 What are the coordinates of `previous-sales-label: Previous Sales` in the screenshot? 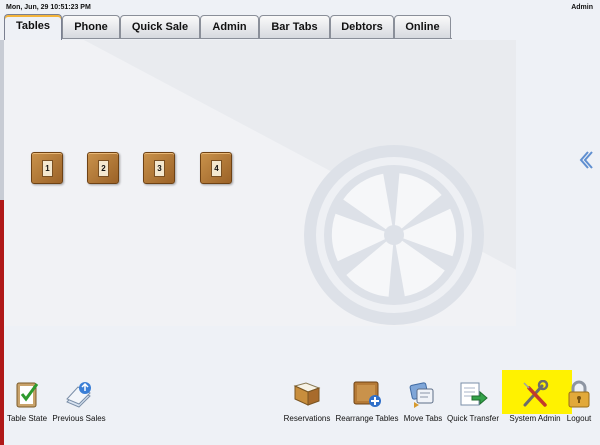 It's located at (79, 418).